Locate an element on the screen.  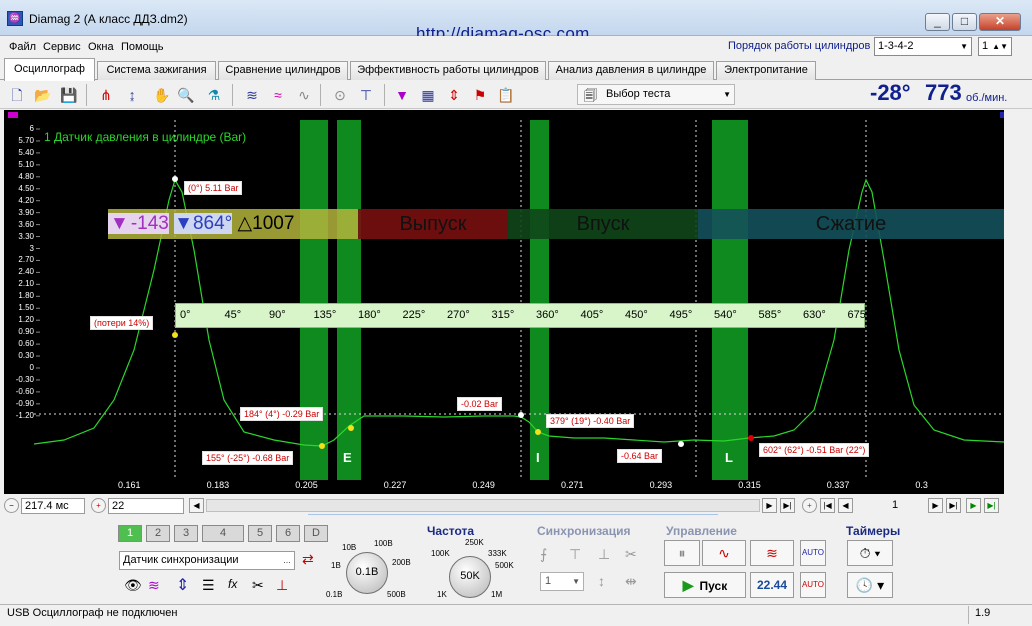
multi-wave-button: ≋ is located at coordinates (772, 553).